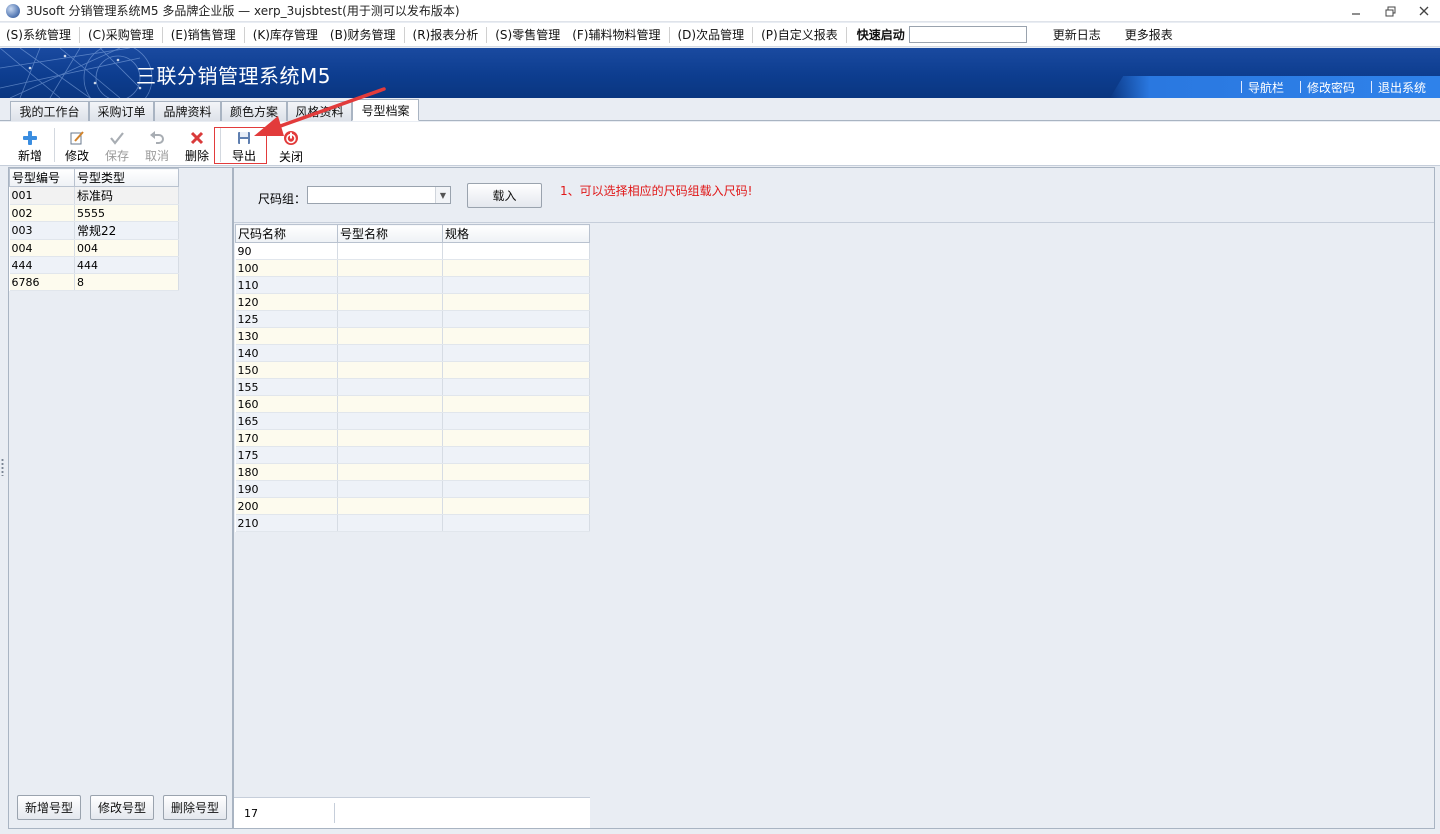  I want to click on table-row: 165, so click(412, 421).